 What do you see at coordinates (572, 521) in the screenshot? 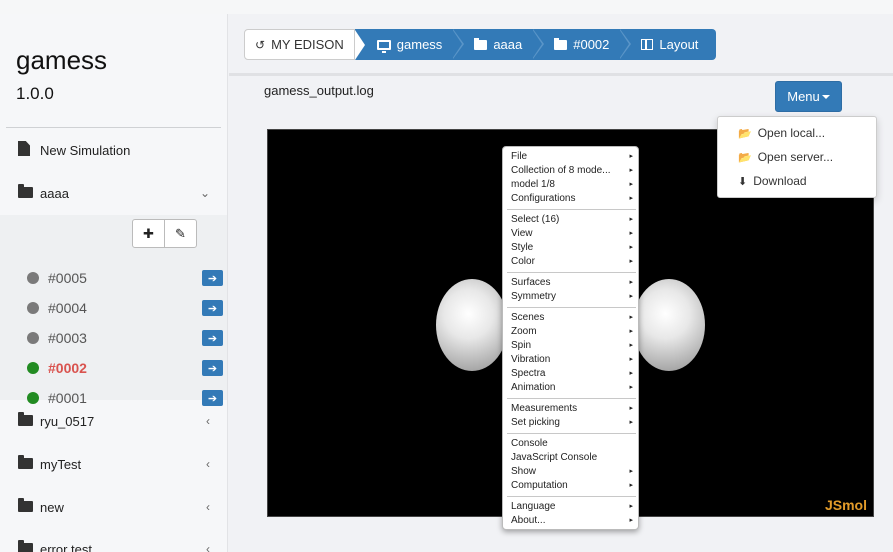
I see `context-menu-item: About... ▸` at bounding box center [572, 521].